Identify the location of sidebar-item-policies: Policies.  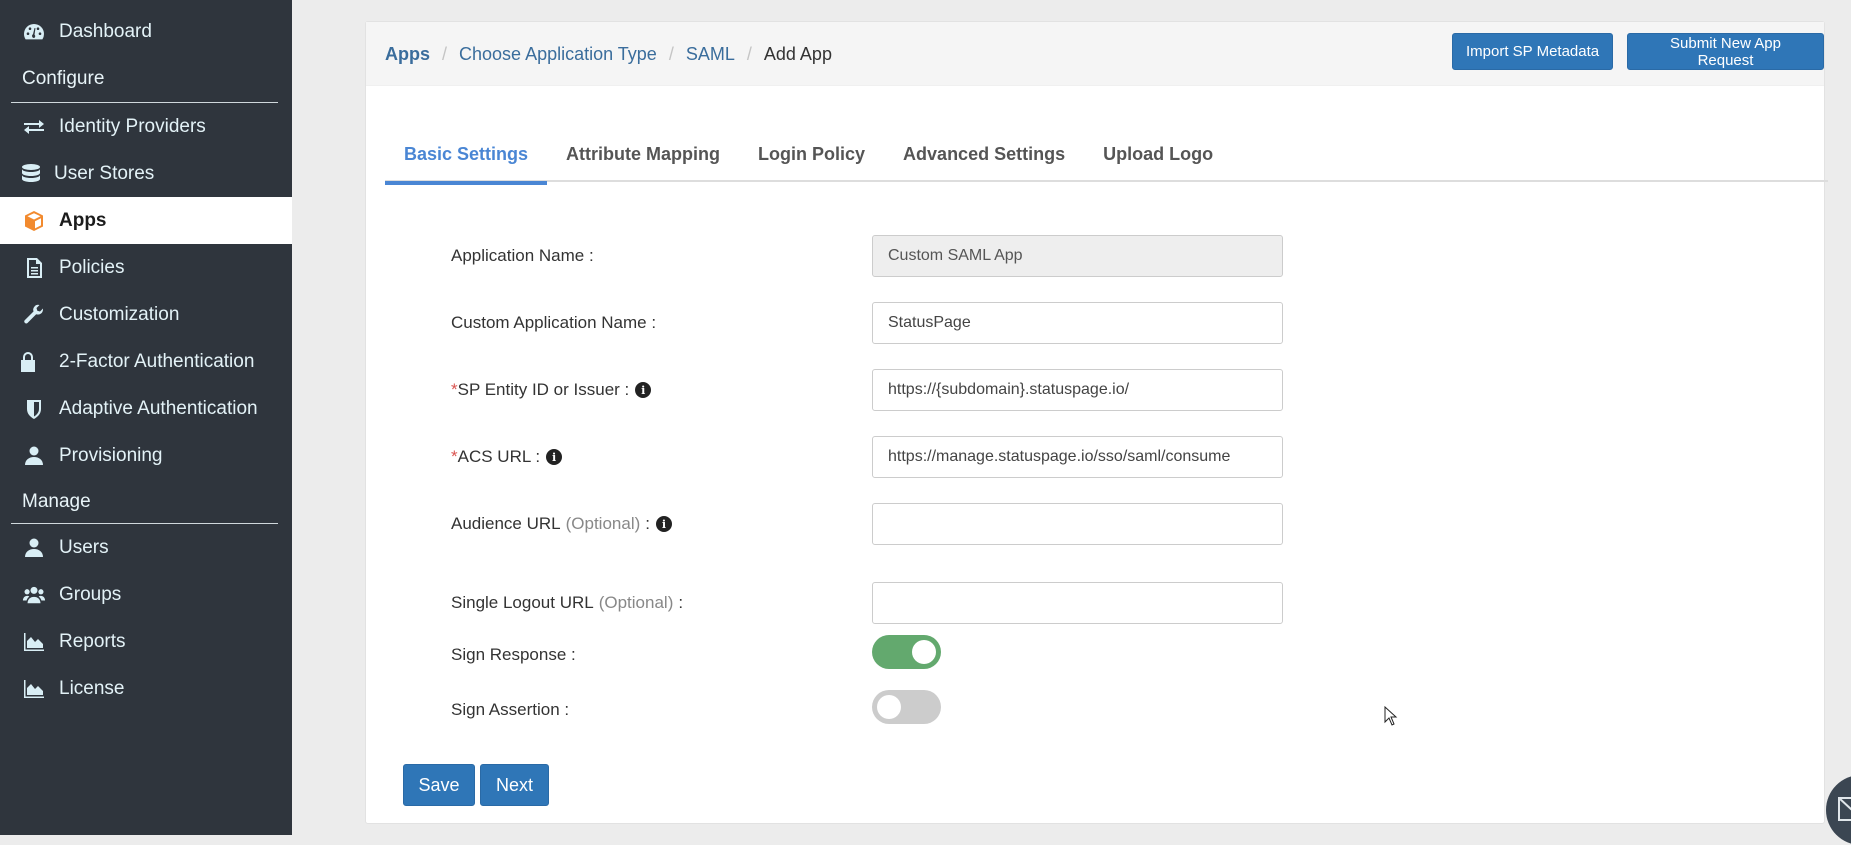
(146, 267).